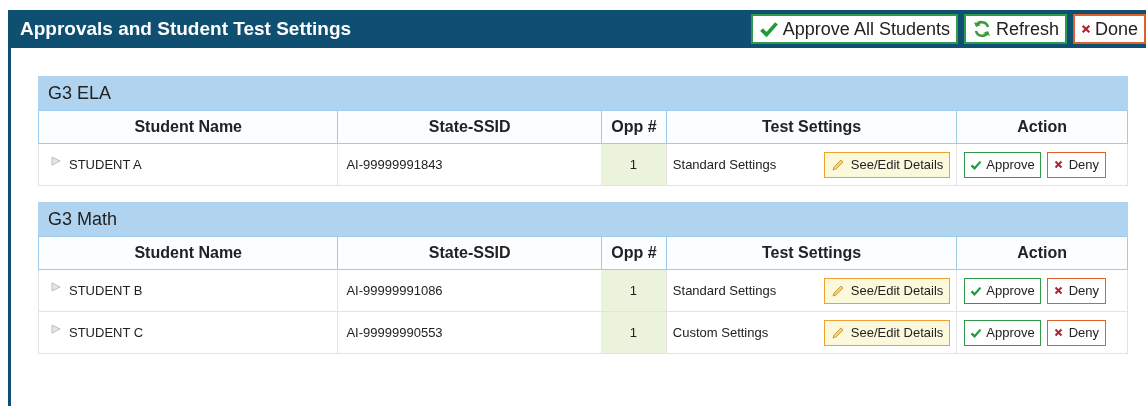 This screenshot has height=406, width=1146. Describe the element at coordinates (83, 219) in the screenshot. I see `section-title: G3 Math` at that location.